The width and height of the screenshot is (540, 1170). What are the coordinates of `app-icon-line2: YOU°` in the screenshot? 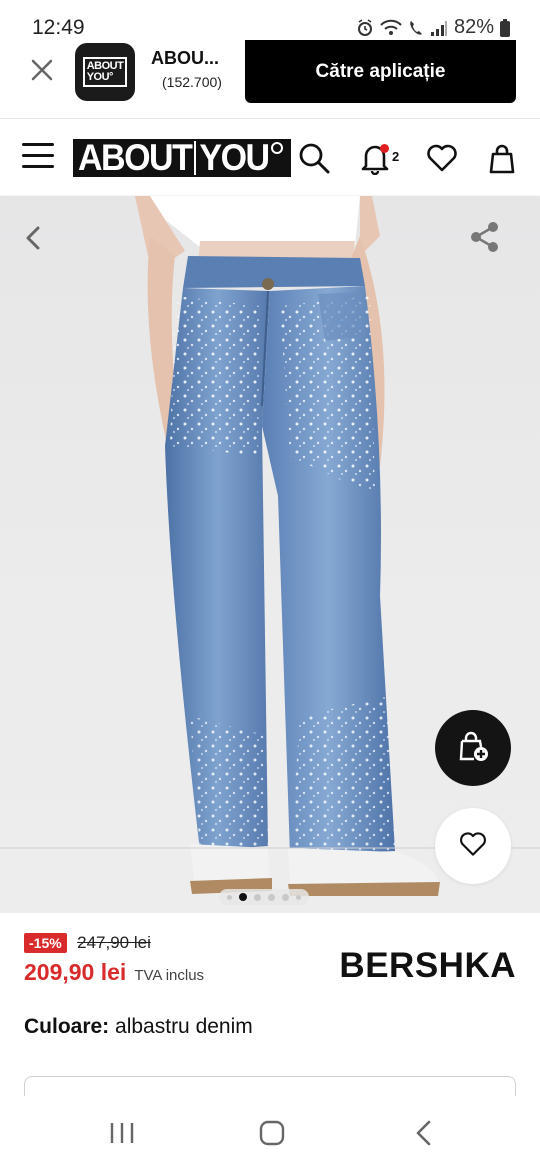 It's located at (100, 77).